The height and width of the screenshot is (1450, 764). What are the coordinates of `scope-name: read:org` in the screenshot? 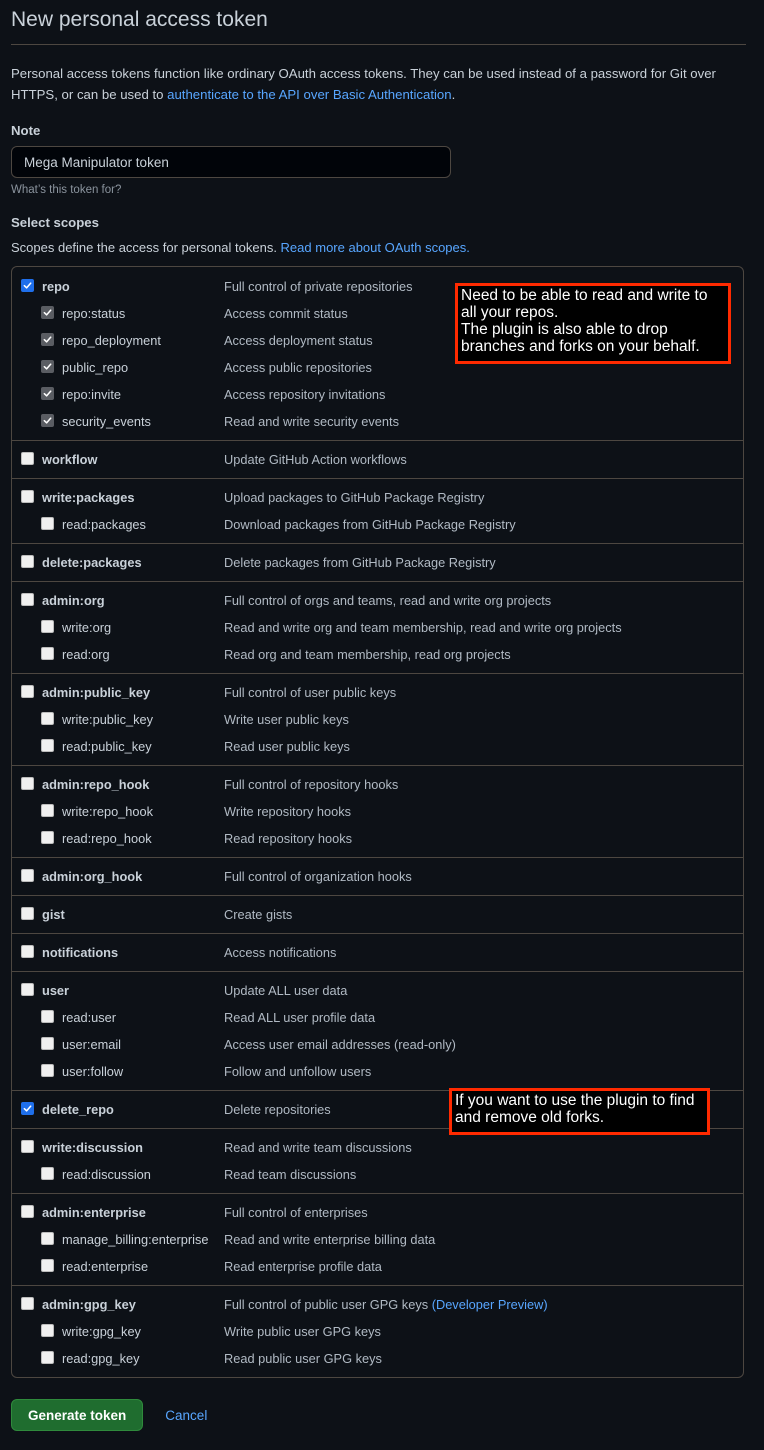 It's located at (86, 654).